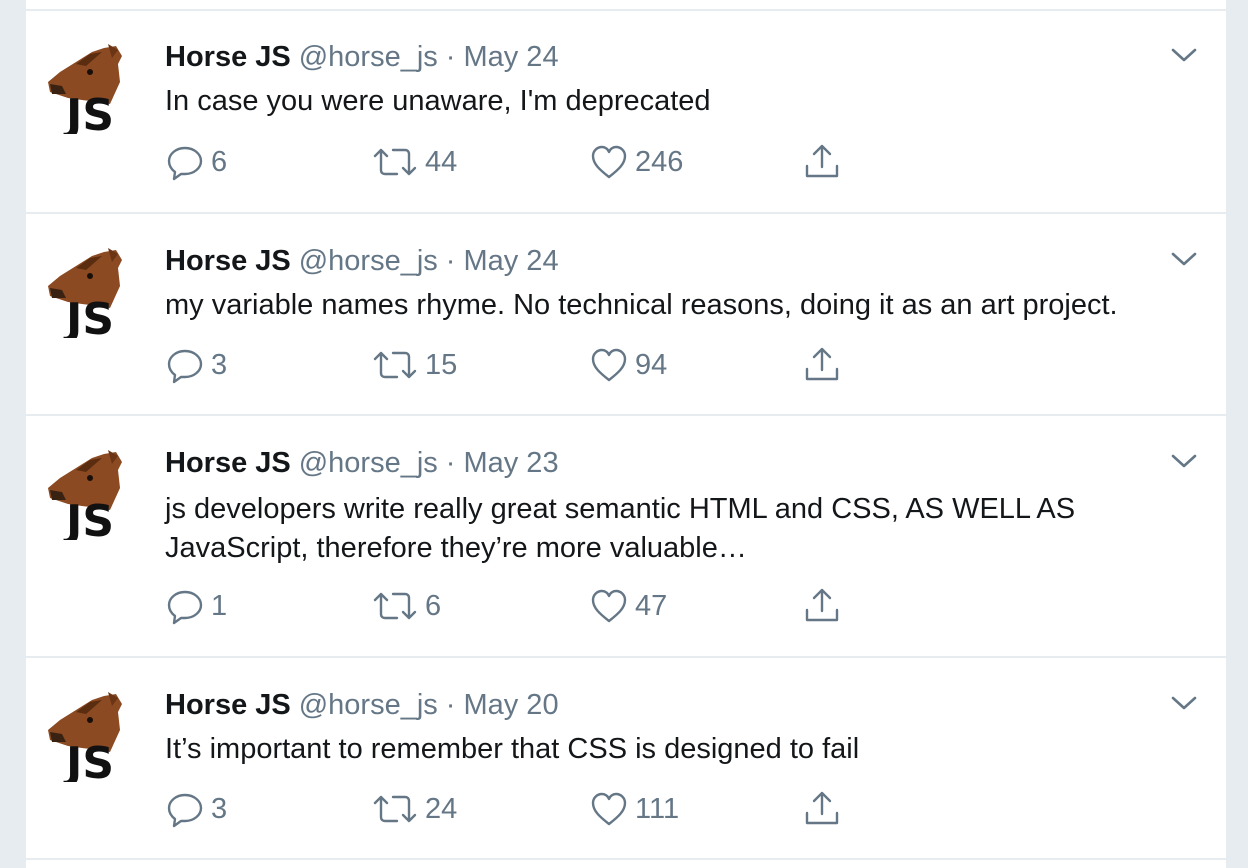  I want to click on reply-count: 6, so click(219, 161).